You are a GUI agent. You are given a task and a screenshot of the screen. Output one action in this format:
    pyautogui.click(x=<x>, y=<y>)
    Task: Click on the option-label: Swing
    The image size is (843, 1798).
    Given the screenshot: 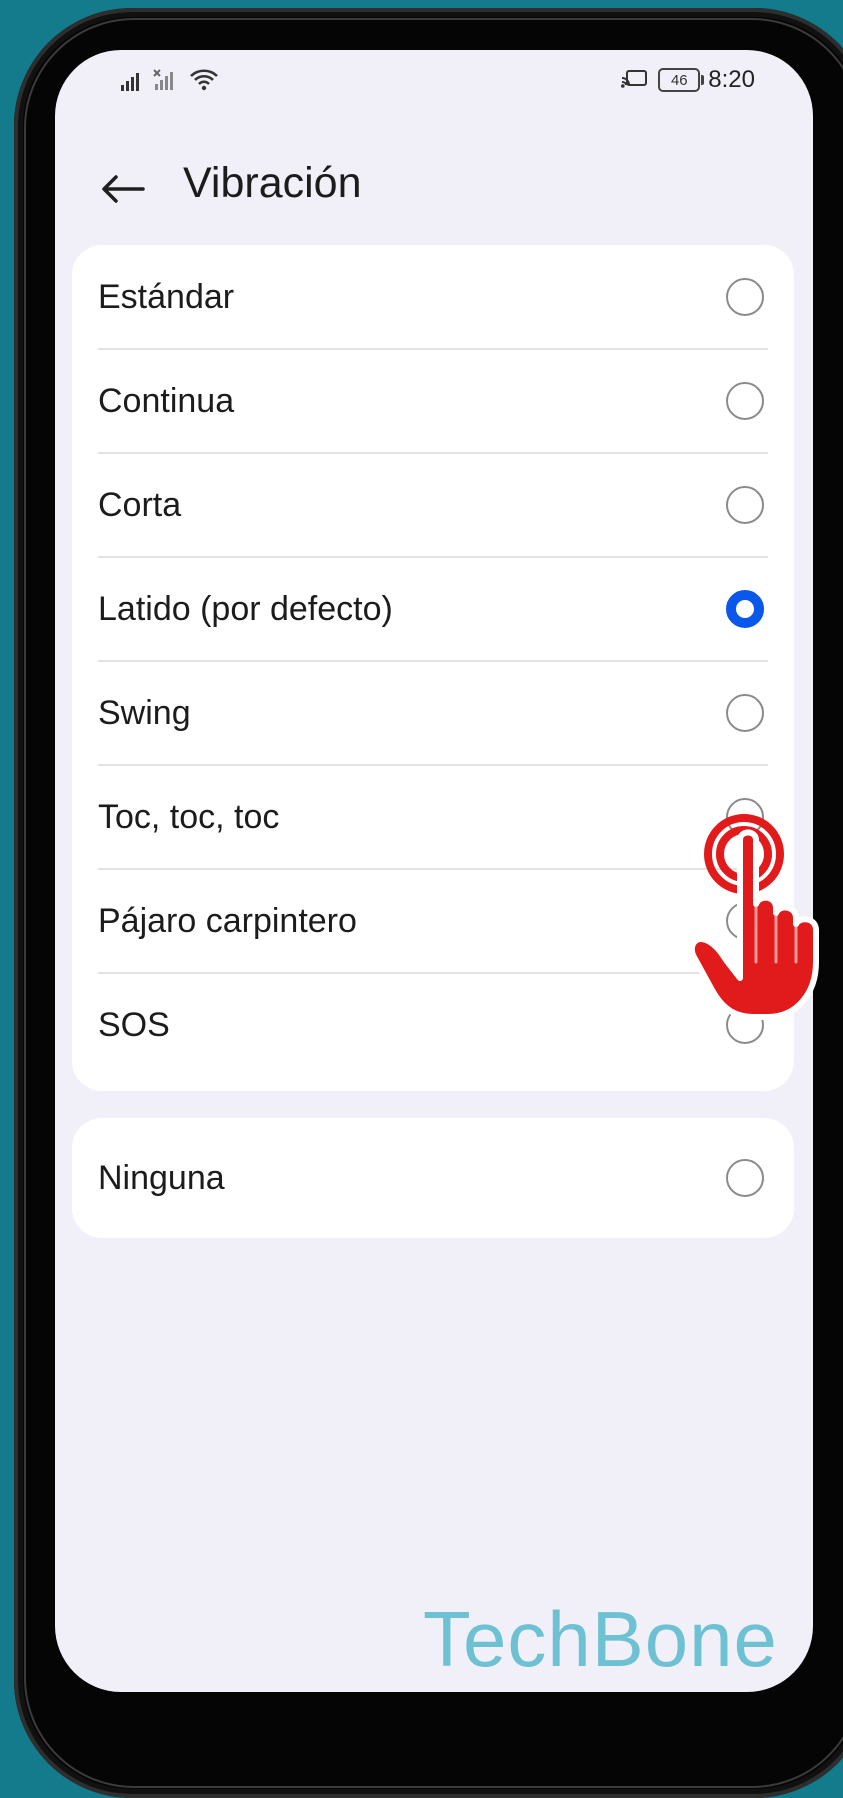 What is the action you would take?
    pyautogui.click(x=144, y=712)
    